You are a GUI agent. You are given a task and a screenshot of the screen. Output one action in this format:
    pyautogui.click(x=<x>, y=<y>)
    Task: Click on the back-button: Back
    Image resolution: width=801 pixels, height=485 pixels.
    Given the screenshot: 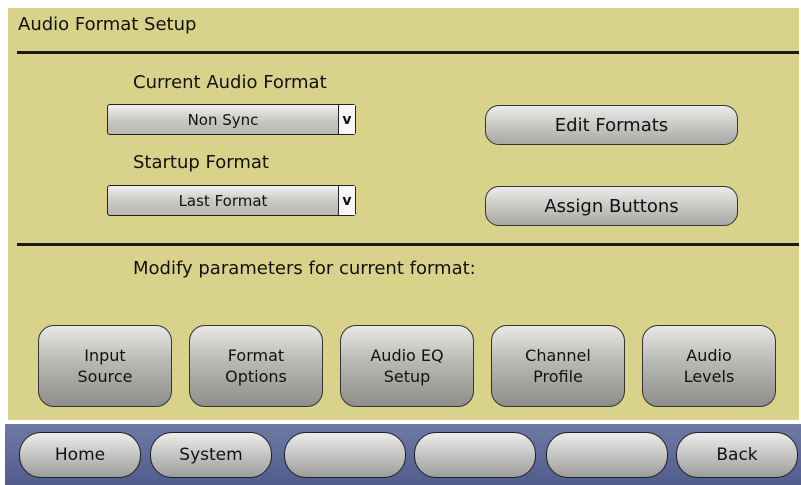 What is the action you would take?
    pyautogui.click(x=737, y=455)
    